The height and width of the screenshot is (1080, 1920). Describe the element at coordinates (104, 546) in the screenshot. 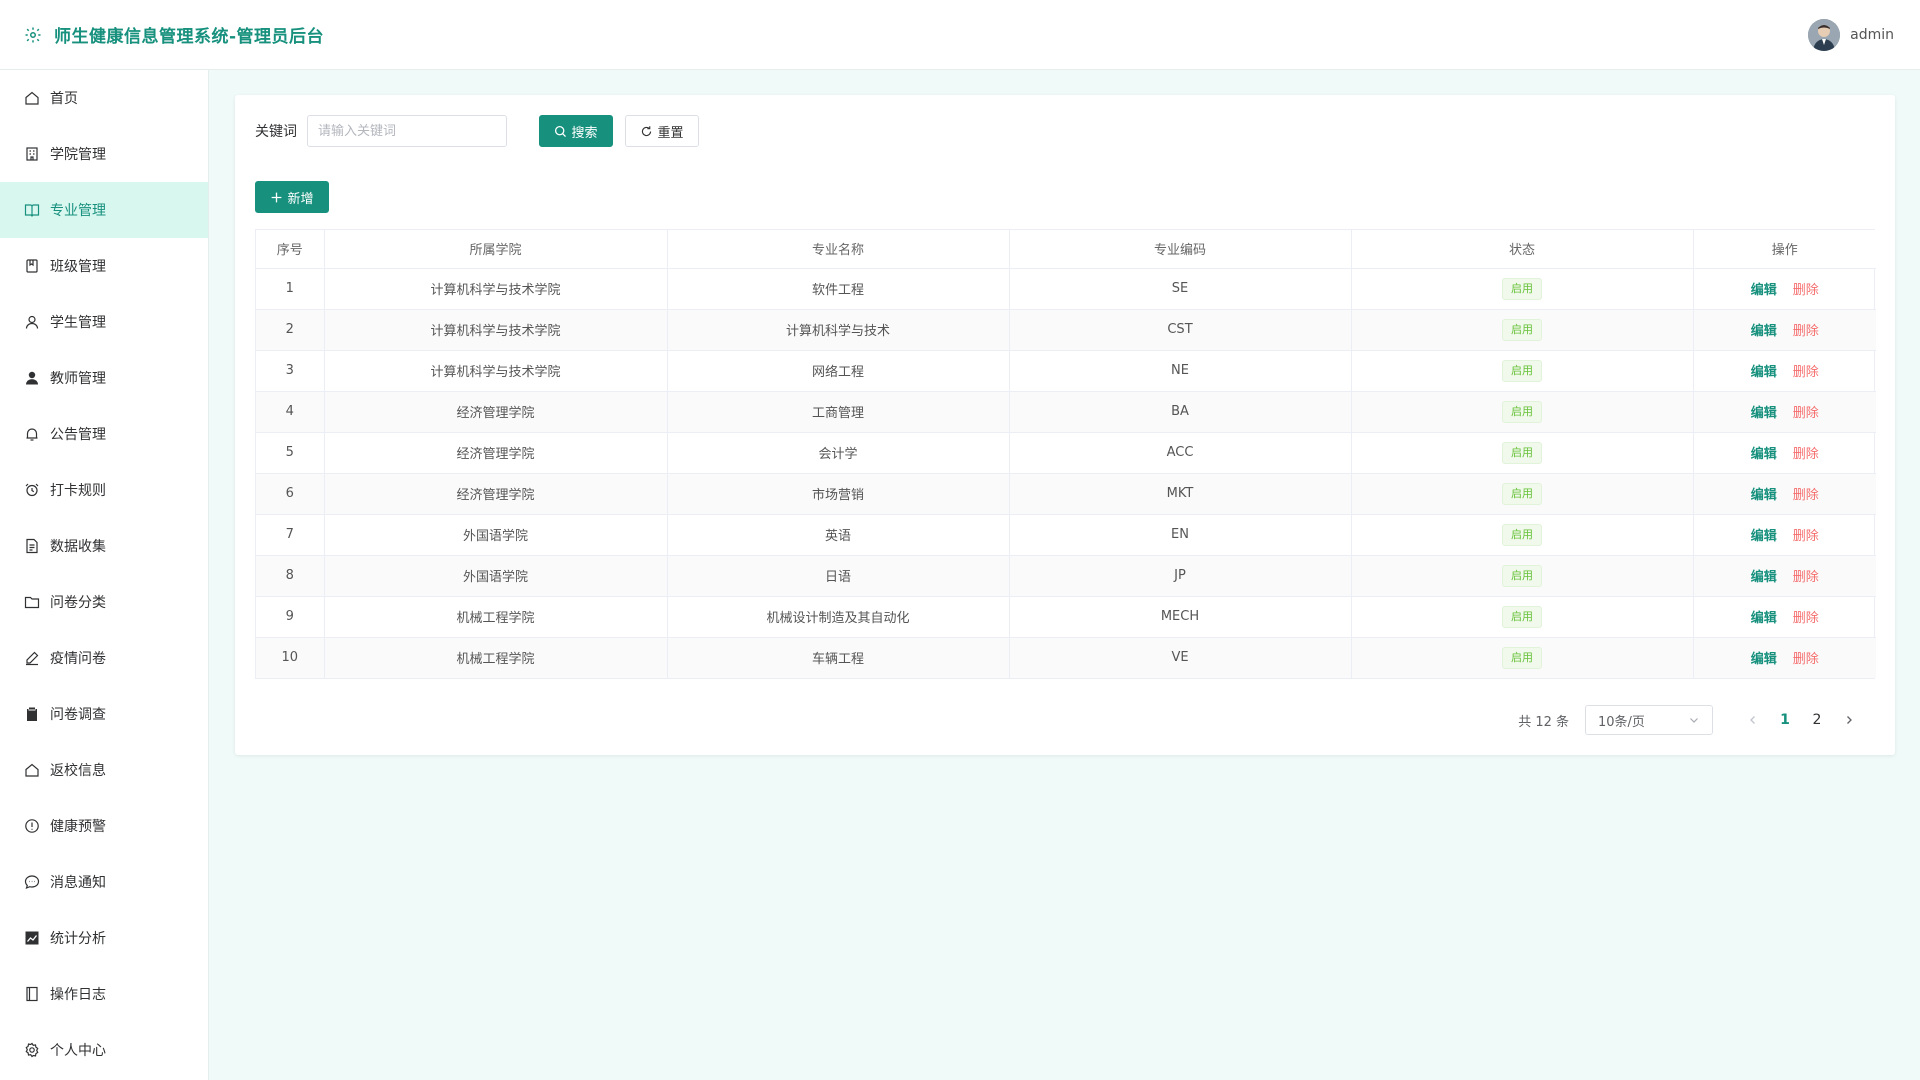

I see `sidebar-item-data-collection: 数据收集` at that location.